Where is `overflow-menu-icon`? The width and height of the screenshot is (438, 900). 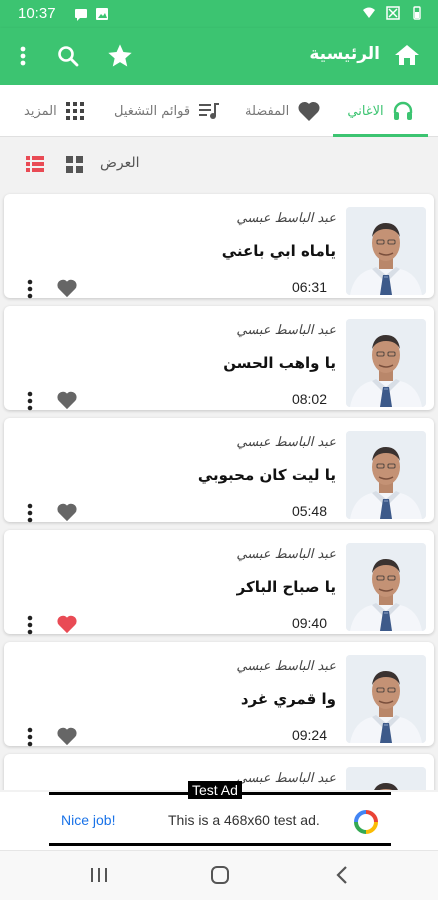
overflow-menu-icon is located at coordinates (23, 56).